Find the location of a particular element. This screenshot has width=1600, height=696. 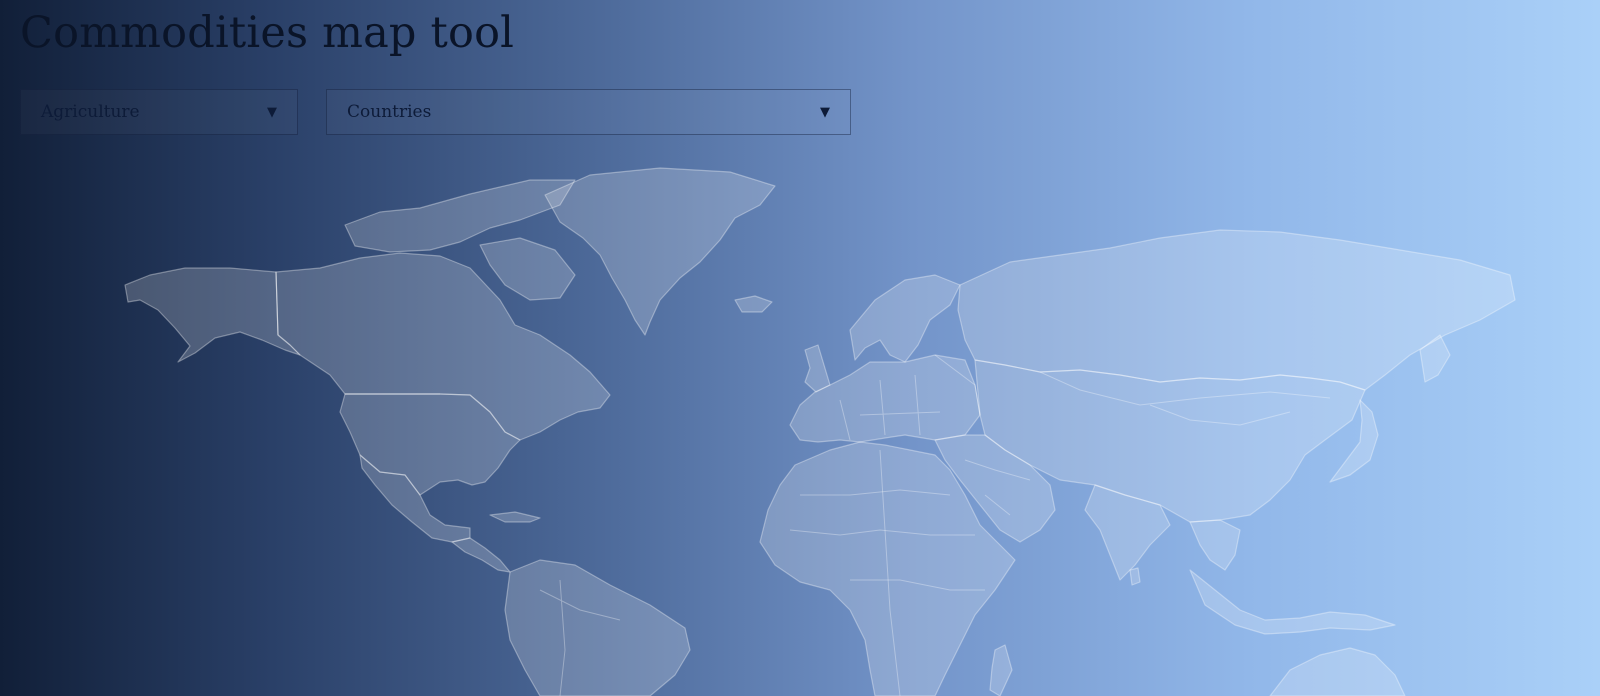

page-title: Commodities map tool is located at coordinates (267, 33).